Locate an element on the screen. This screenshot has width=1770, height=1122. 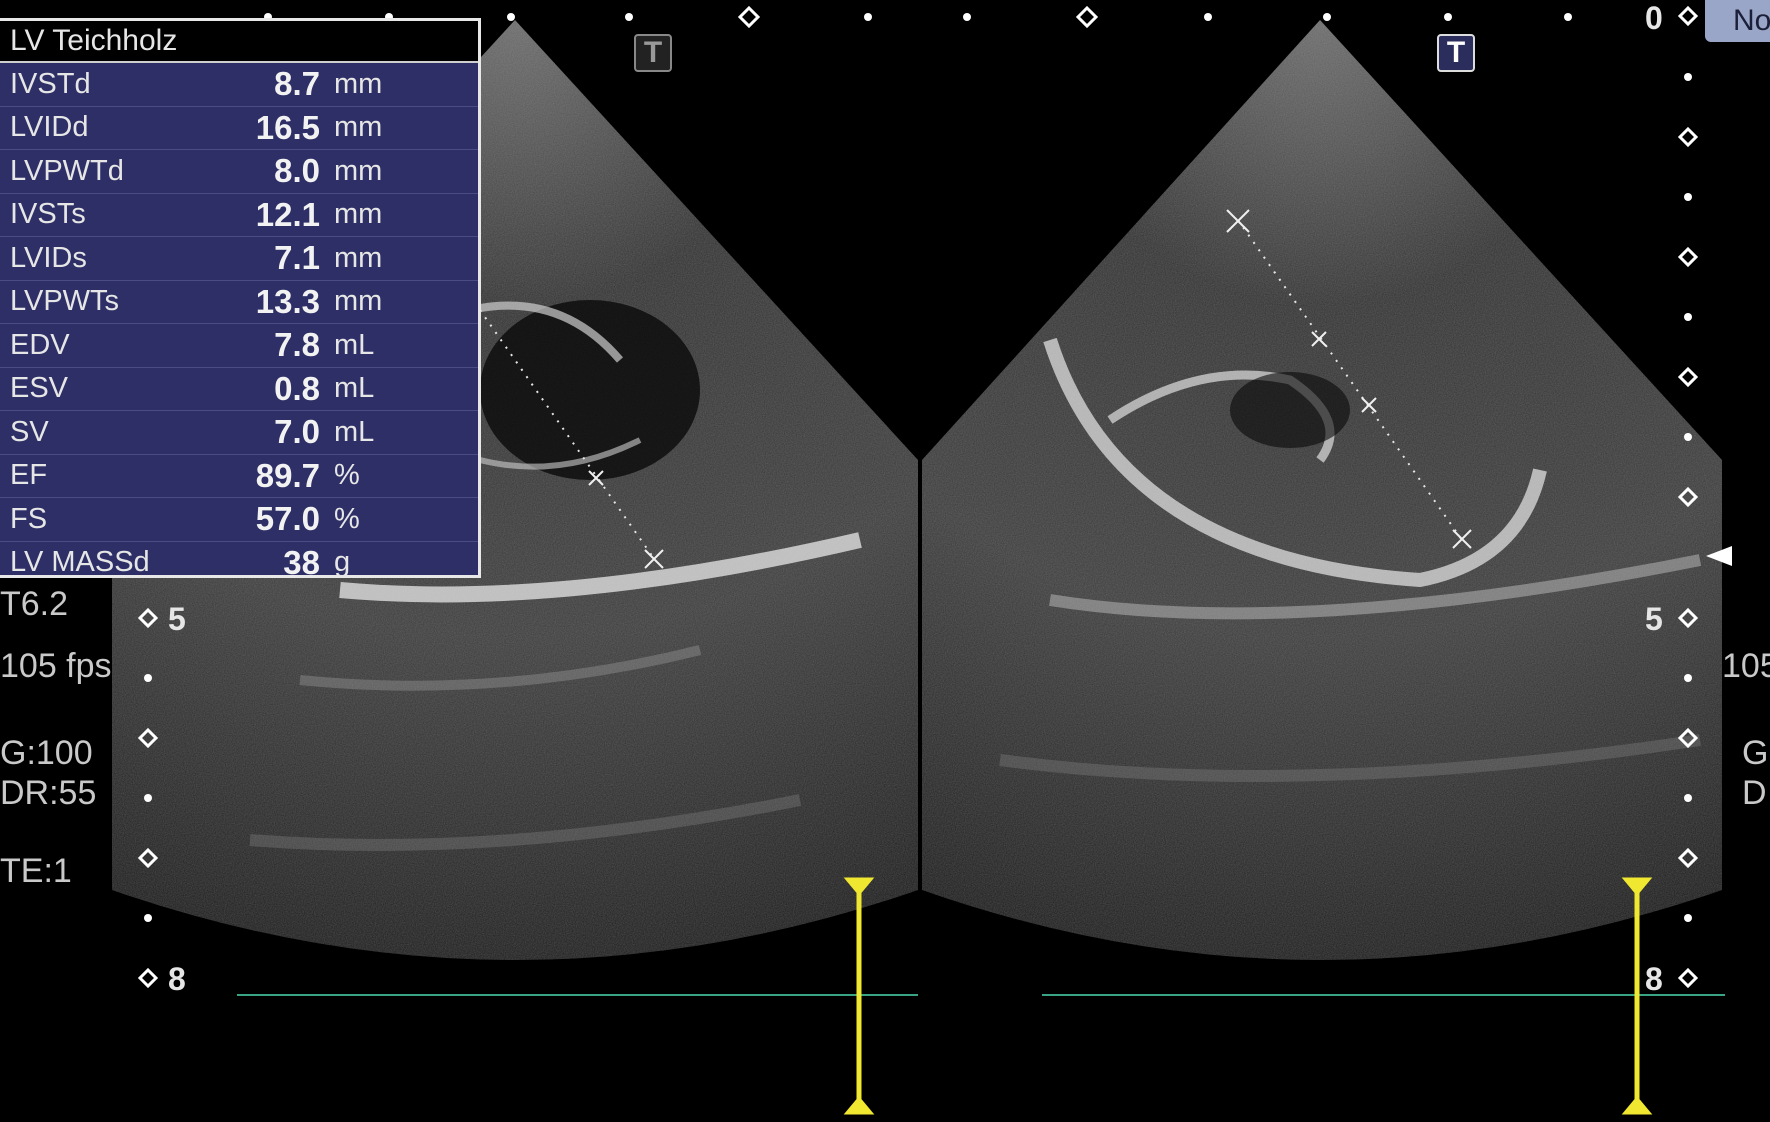
measurement-row: EDV 7.8 mL is located at coordinates (239, 346).